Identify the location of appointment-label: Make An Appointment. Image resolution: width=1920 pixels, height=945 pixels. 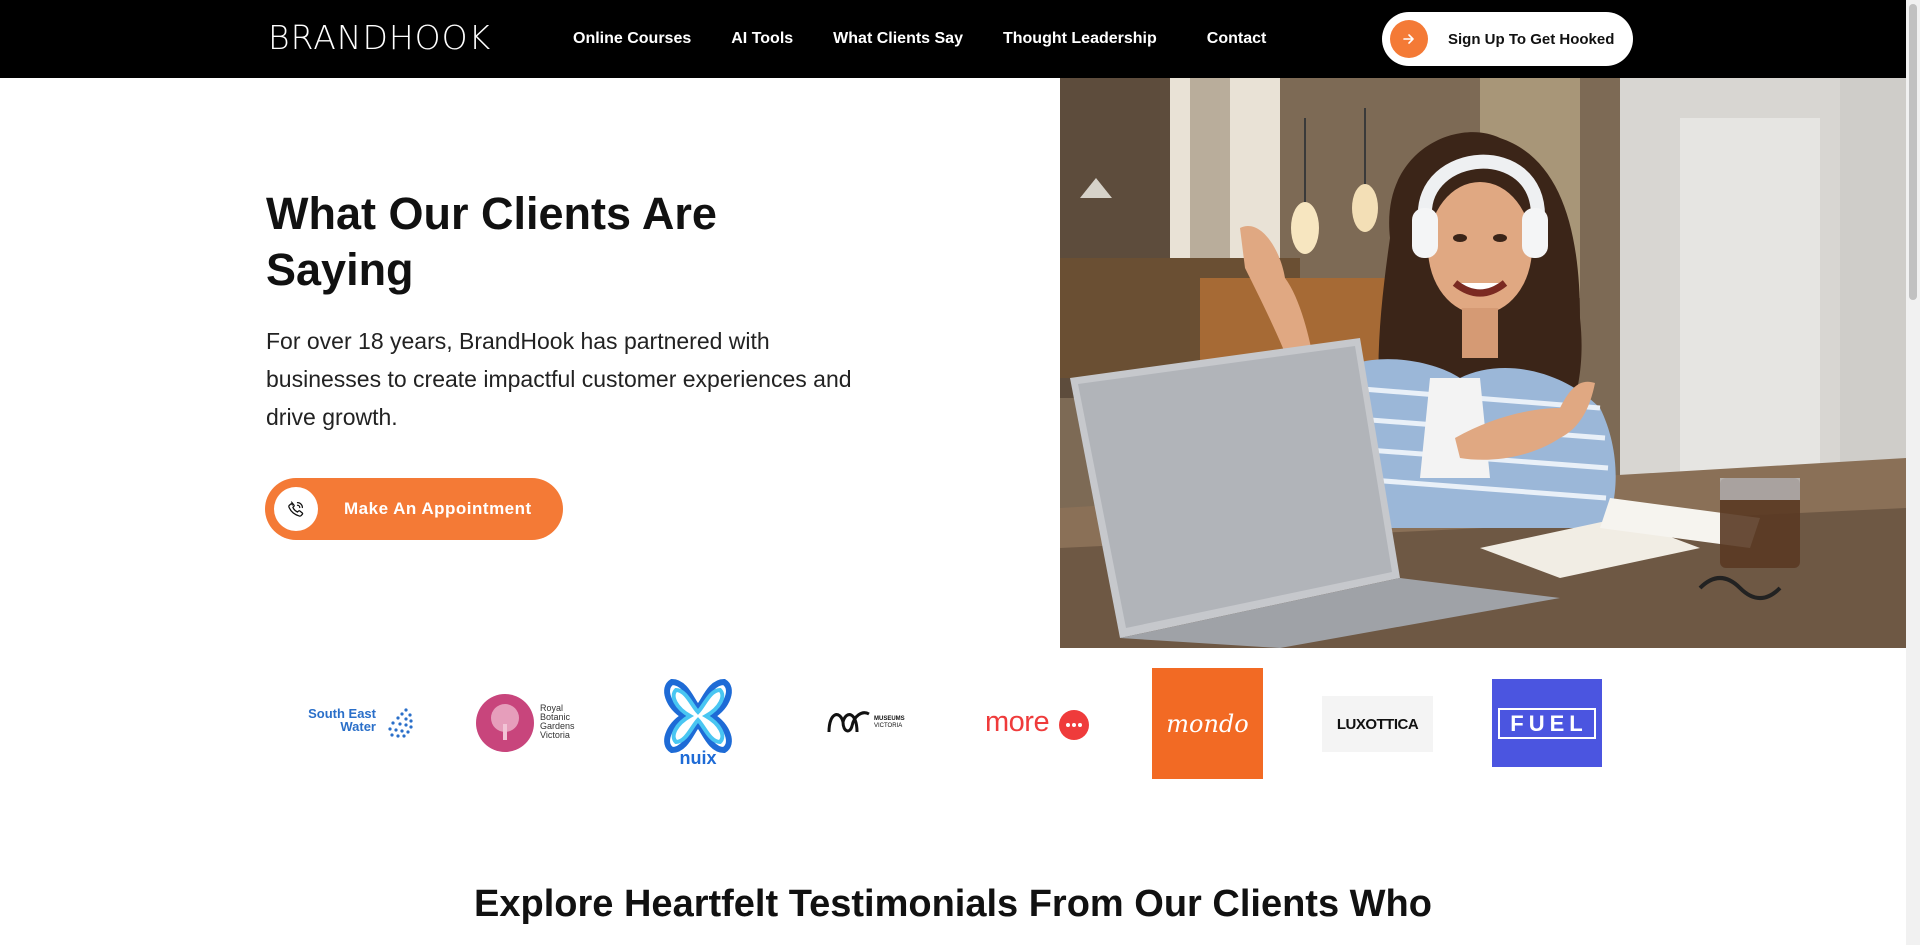
(438, 508).